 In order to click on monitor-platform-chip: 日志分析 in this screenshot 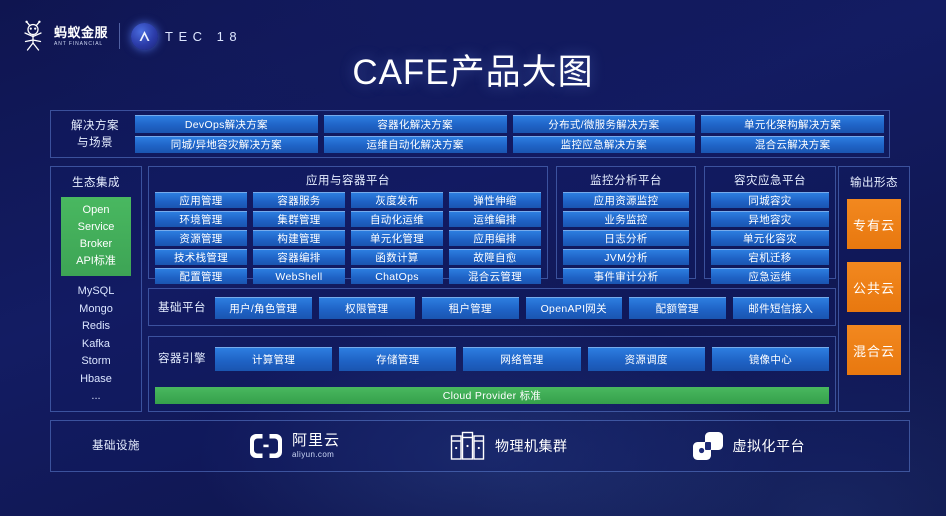, I will do `click(626, 238)`.